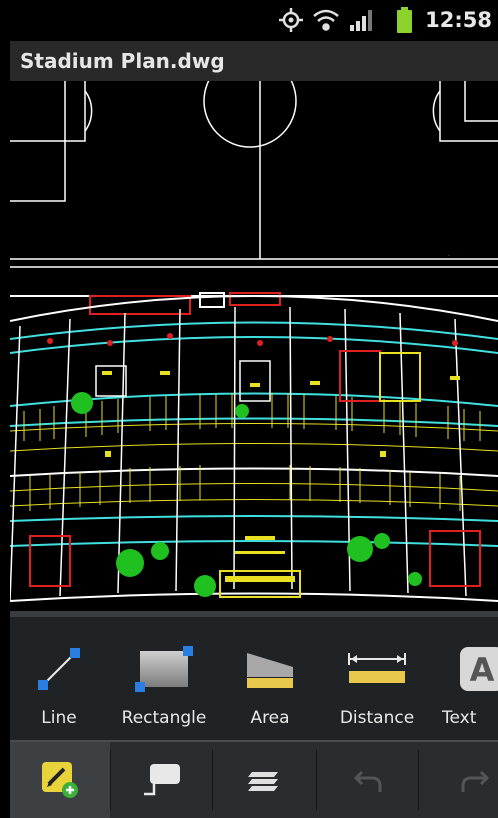 This screenshot has width=498, height=818. I want to click on tool-line: Line, so click(59, 678).